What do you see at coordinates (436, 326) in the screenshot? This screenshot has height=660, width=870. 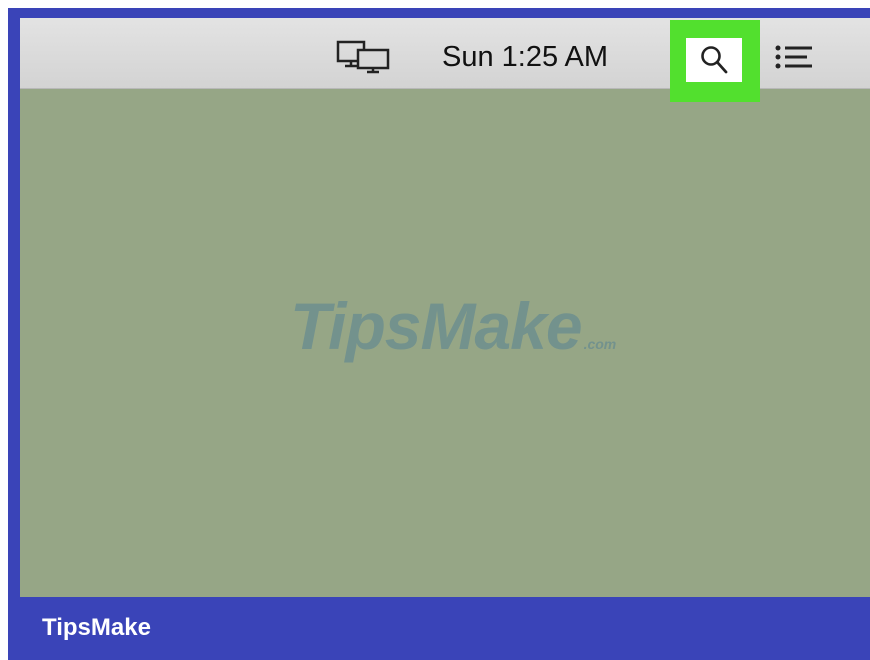 I see `watermark-text: TipsMake` at bounding box center [436, 326].